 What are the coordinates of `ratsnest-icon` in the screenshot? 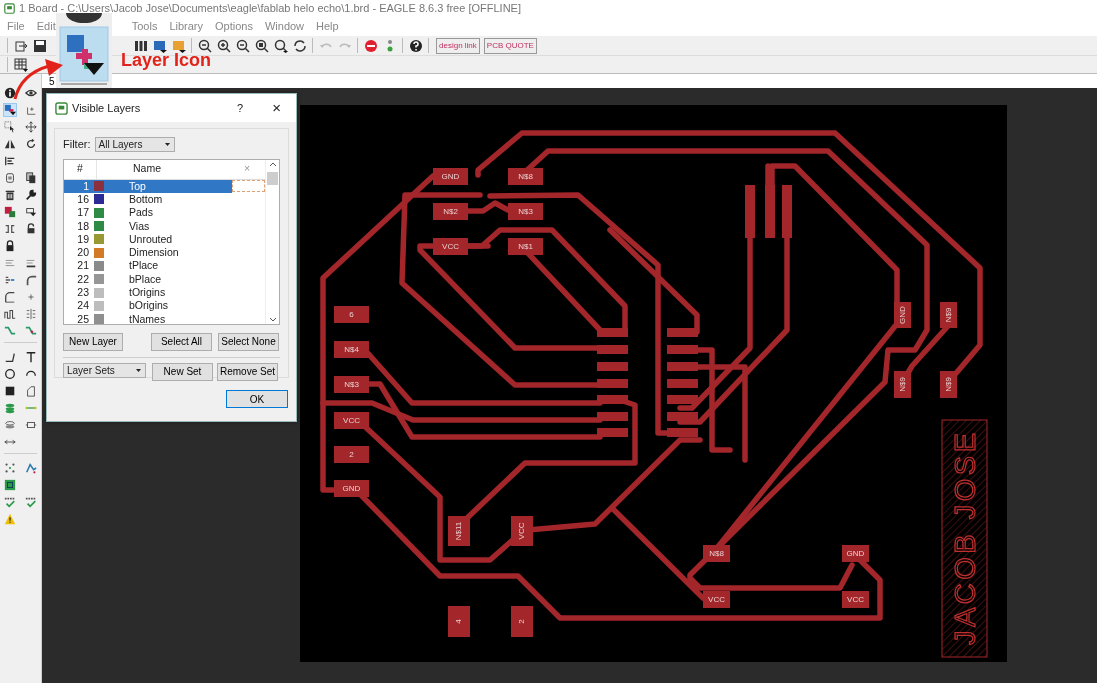 It's located at (10, 467).